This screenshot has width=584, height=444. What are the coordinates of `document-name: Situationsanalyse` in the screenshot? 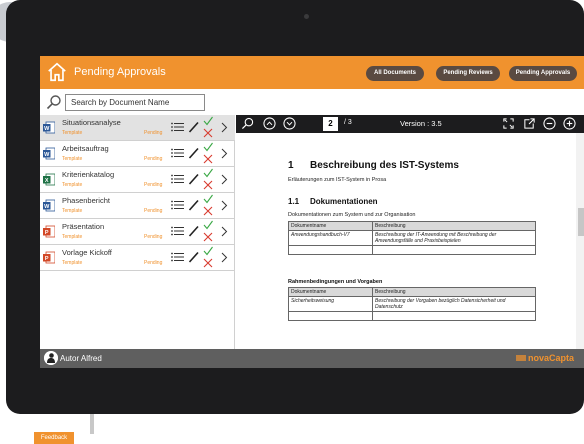 It's located at (91, 122).